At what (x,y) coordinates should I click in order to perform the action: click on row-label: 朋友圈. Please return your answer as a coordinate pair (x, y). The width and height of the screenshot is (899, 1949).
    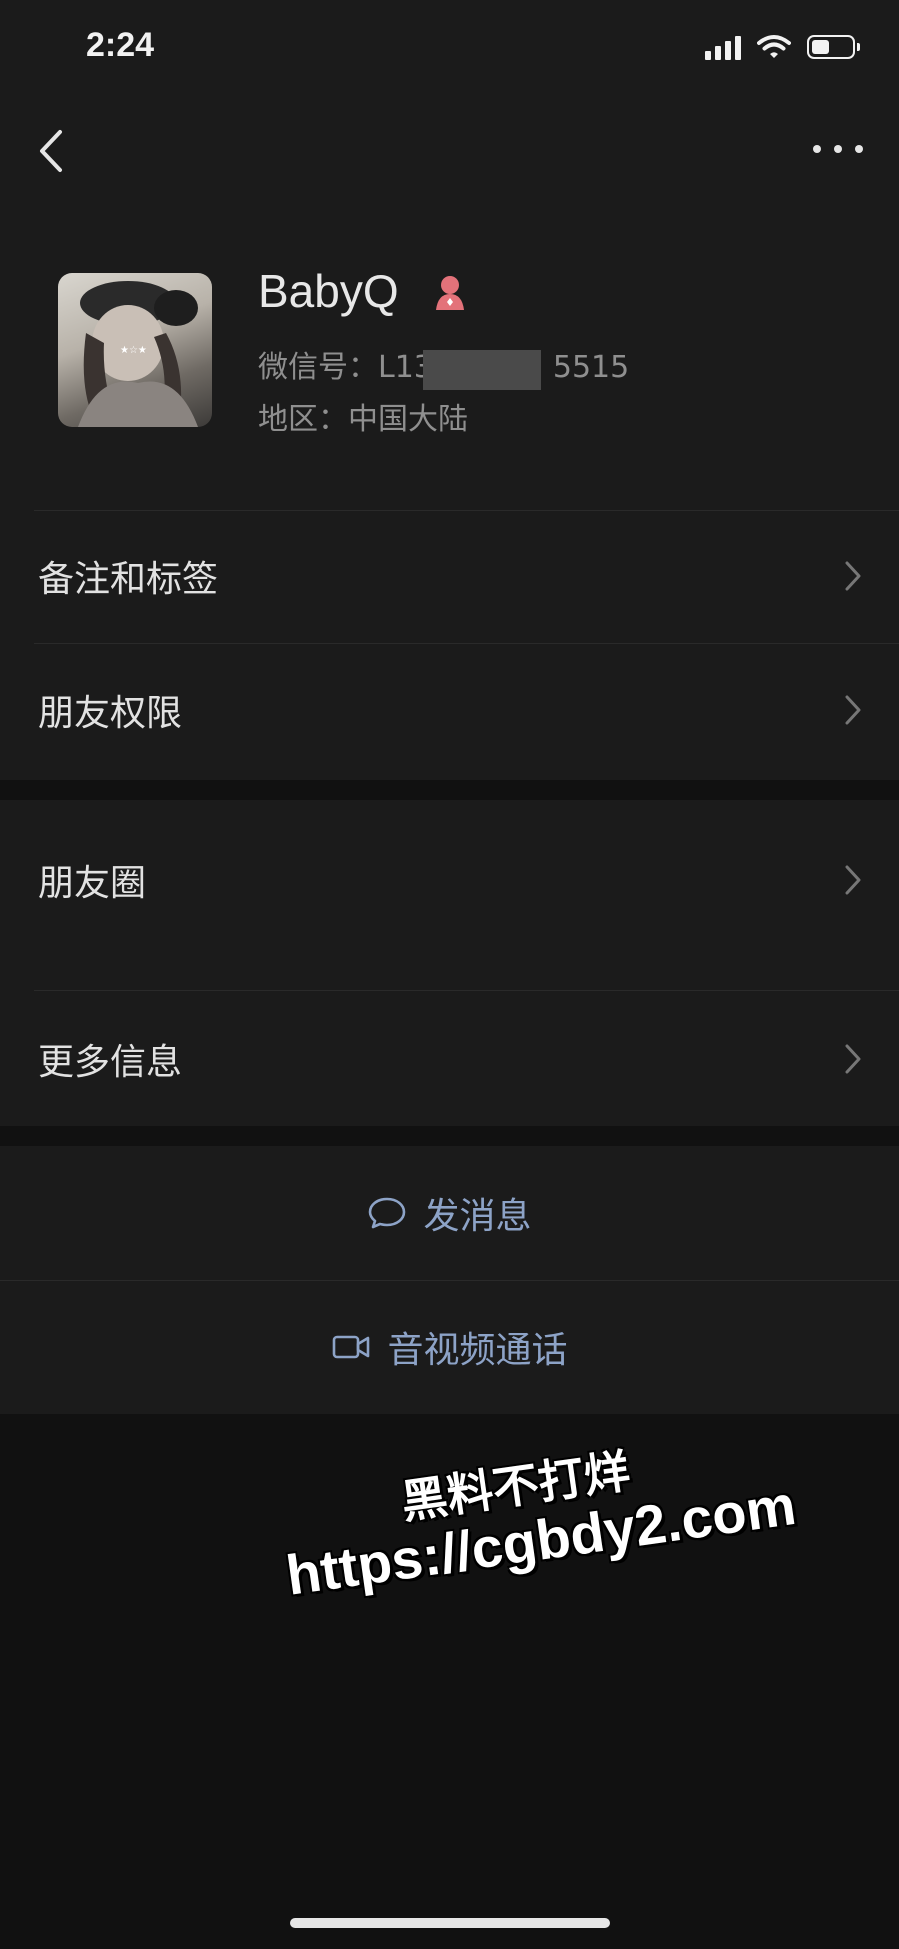
    Looking at the image, I should click on (92, 883).